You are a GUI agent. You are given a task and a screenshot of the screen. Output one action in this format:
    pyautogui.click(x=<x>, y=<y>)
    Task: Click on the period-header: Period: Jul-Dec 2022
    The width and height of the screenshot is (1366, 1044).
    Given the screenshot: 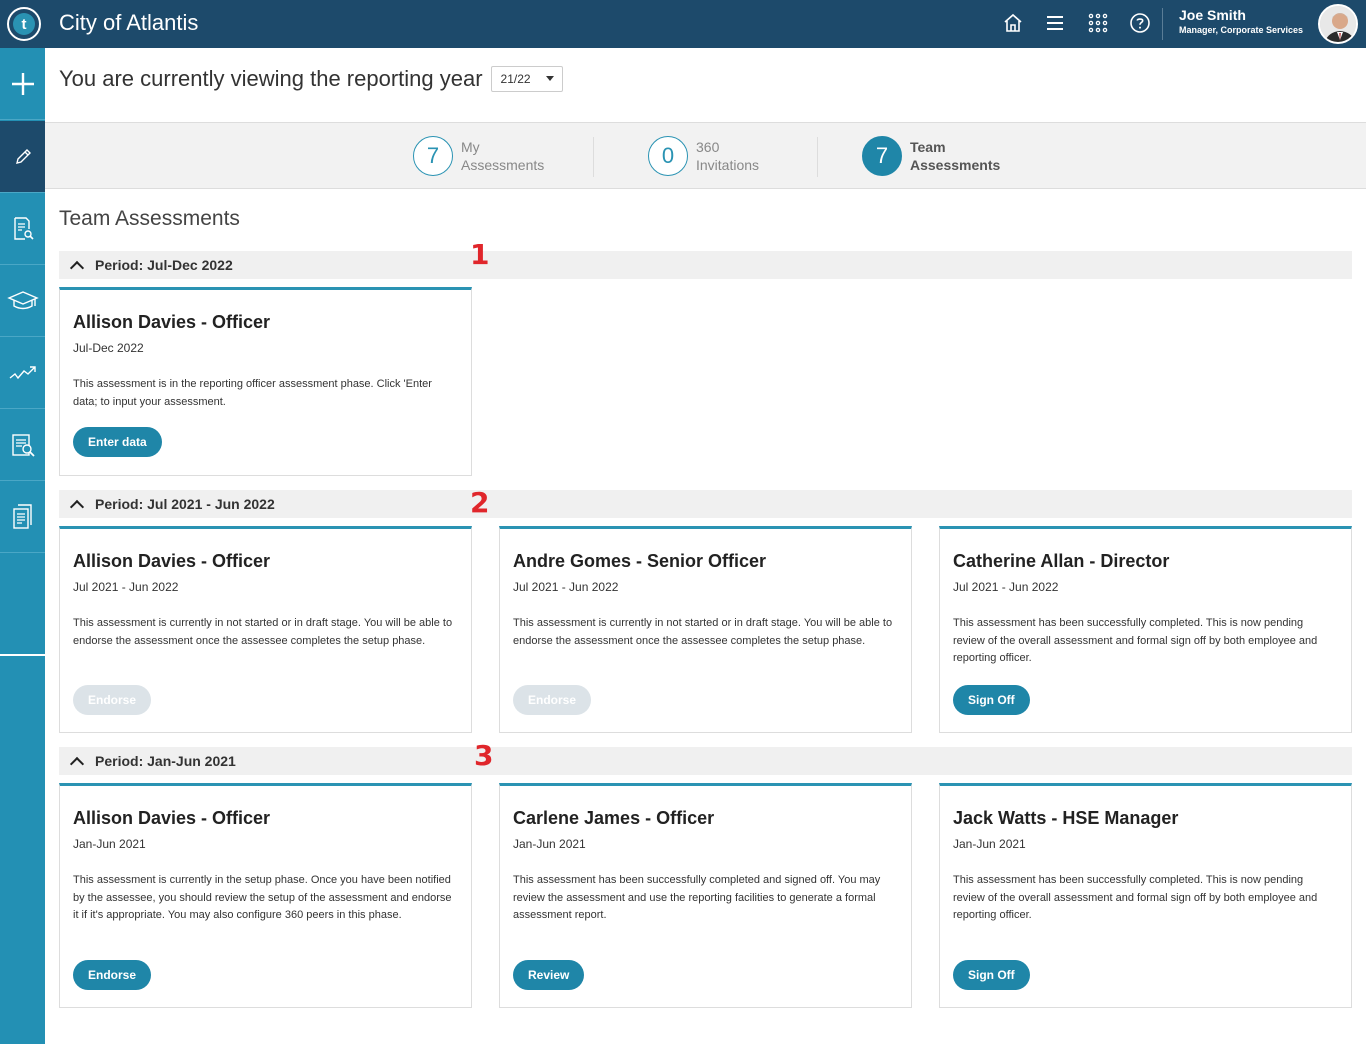 What is the action you would take?
    pyautogui.click(x=705, y=265)
    